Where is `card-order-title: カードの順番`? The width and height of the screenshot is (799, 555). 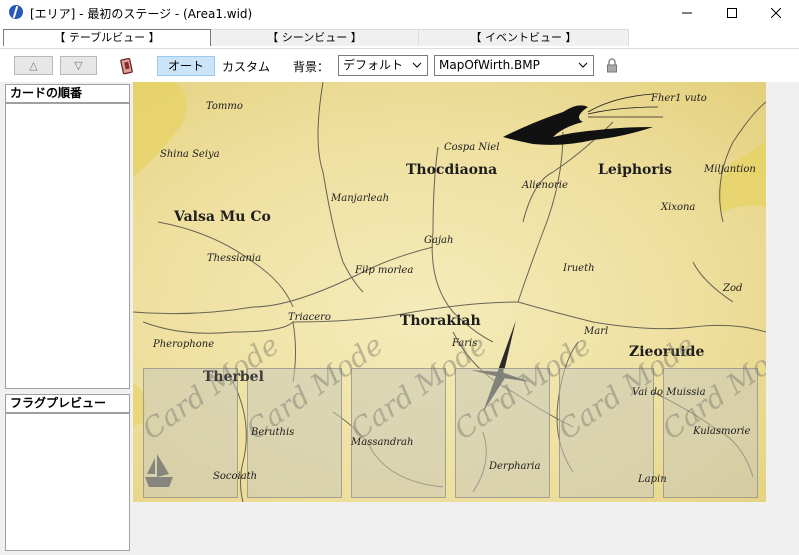 card-order-title: カードの順番 is located at coordinates (67, 93).